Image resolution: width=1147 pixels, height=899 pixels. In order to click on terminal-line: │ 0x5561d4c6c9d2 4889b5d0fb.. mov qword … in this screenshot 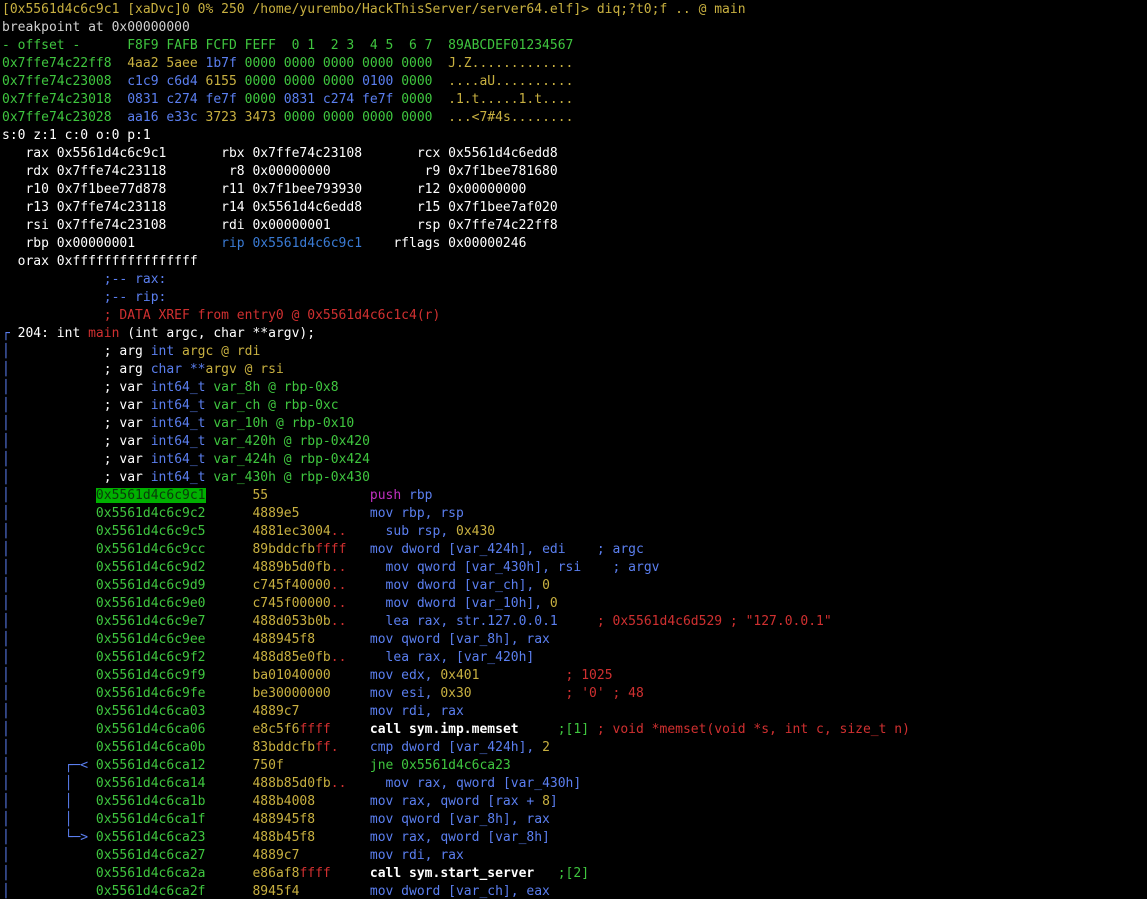, I will do `click(330, 568)`.